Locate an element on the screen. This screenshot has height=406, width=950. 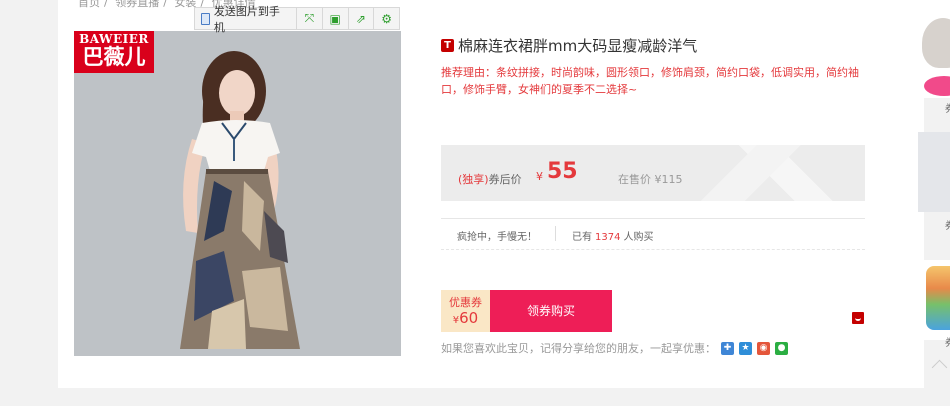
product-title: T 棉麻连衣裙胖mm大码显瘦减龄洋气 is located at coordinates (569, 45).